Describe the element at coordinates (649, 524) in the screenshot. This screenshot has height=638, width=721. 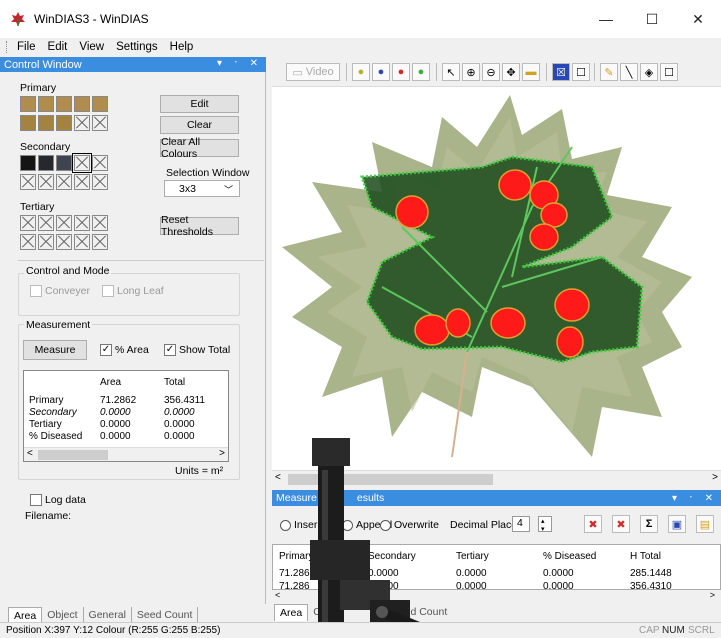
I see `sum-icon: Σ` at that location.